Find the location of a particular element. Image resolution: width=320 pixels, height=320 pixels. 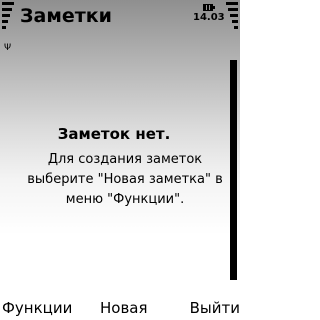

battery-icon is located at coordinates (209, 7).